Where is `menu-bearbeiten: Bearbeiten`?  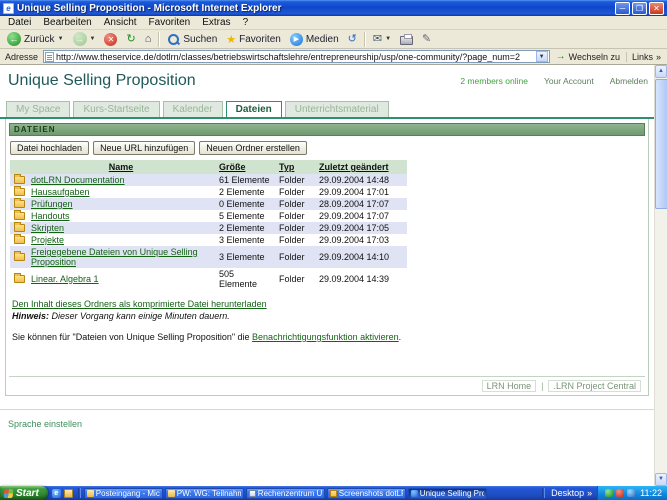 menu-bearbeiten: Bearbeiten is located at coordinates (67, 22).